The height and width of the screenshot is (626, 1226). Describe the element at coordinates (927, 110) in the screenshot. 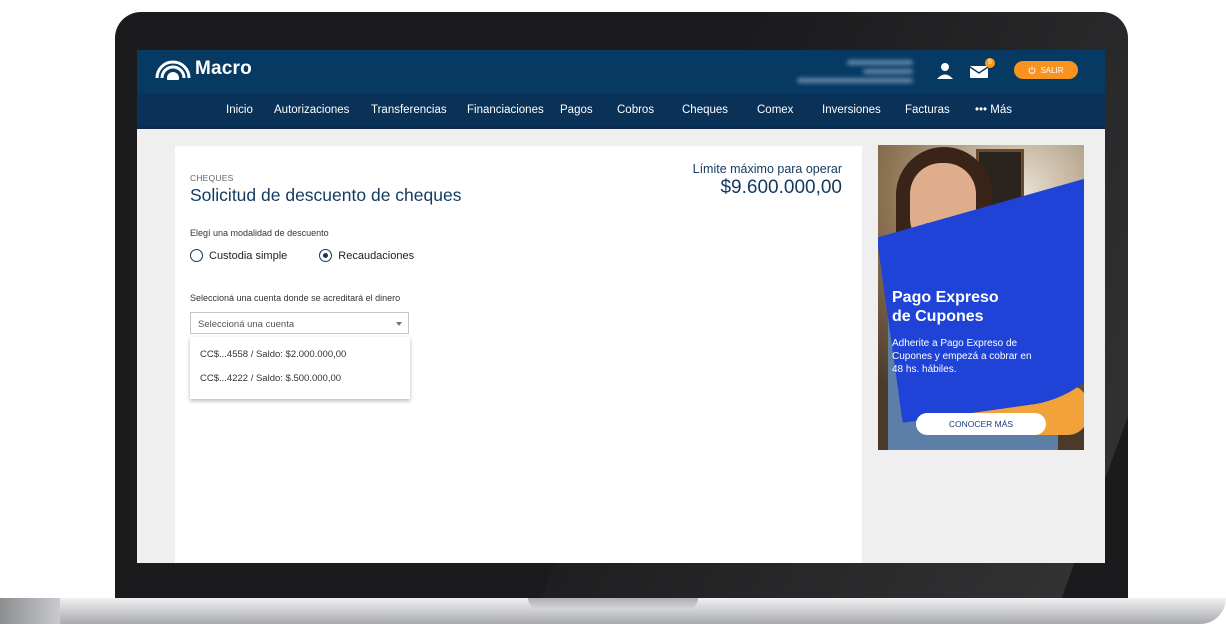

I see `nav-item-facturas: Facturas` at that location.